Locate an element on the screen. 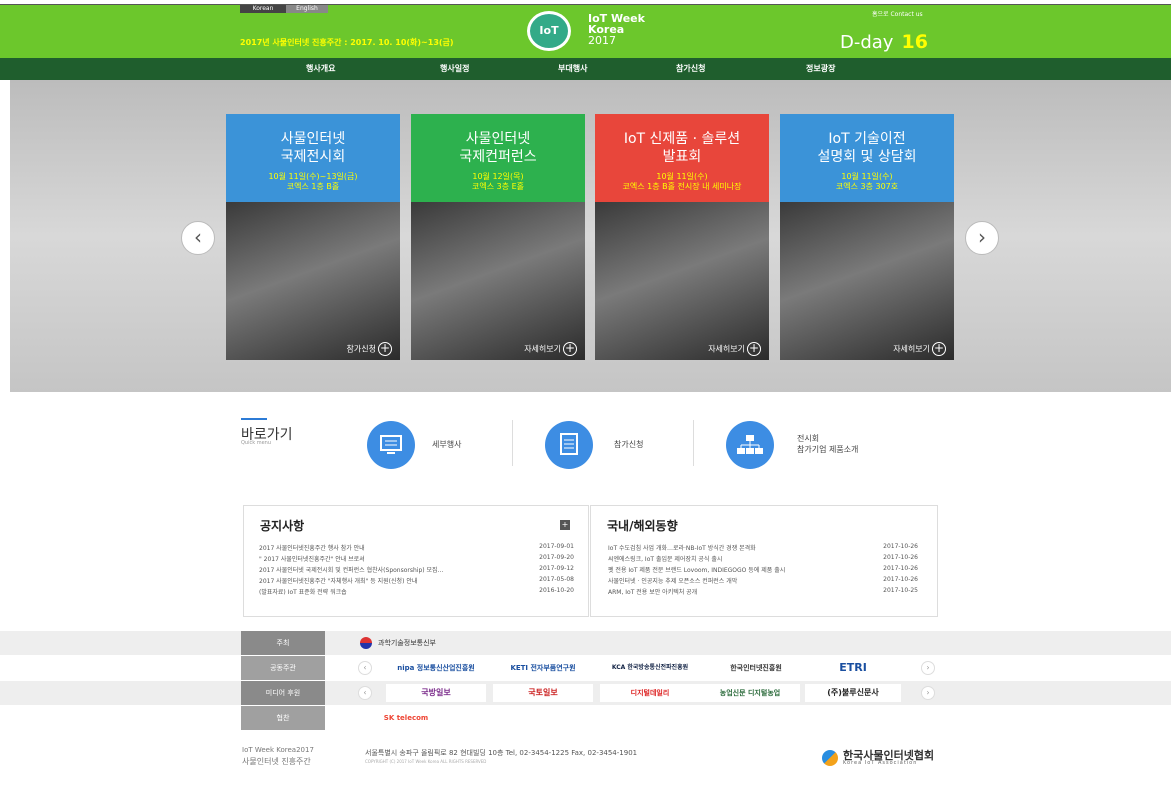  nav-item-register: 참가신청 is located at coordinates (690, 69).